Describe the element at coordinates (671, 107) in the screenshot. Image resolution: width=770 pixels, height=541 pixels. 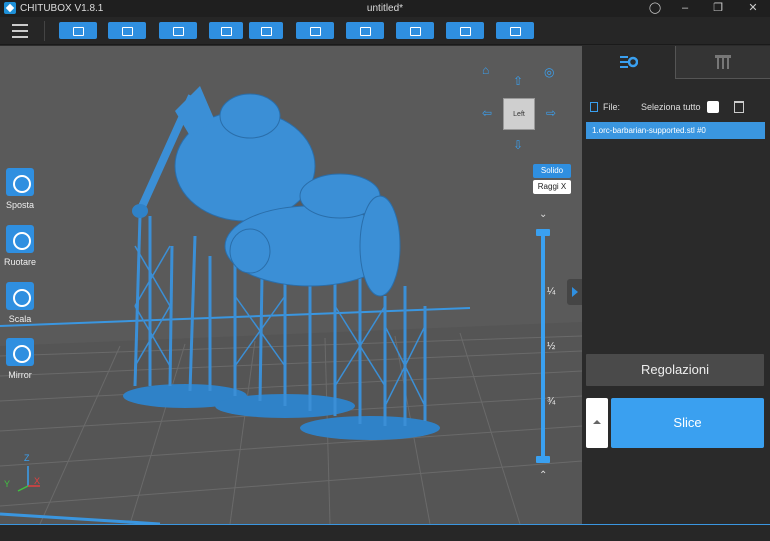
I see `select-all-label: Seleziona tutto` at that location.